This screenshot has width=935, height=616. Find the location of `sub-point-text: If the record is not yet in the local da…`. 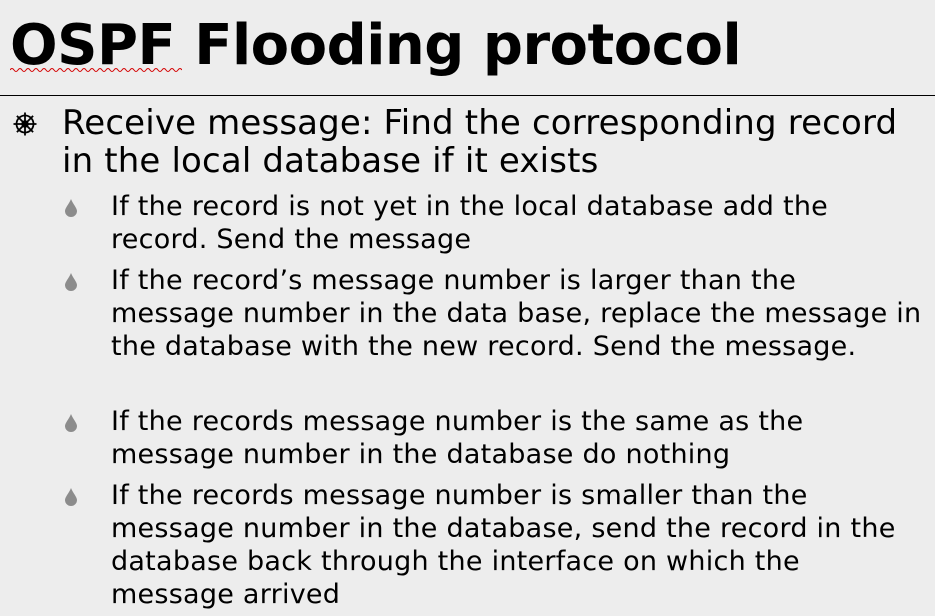

sub-point-text: If the record is not yet in the local da… is located at coordinates (470, 223).